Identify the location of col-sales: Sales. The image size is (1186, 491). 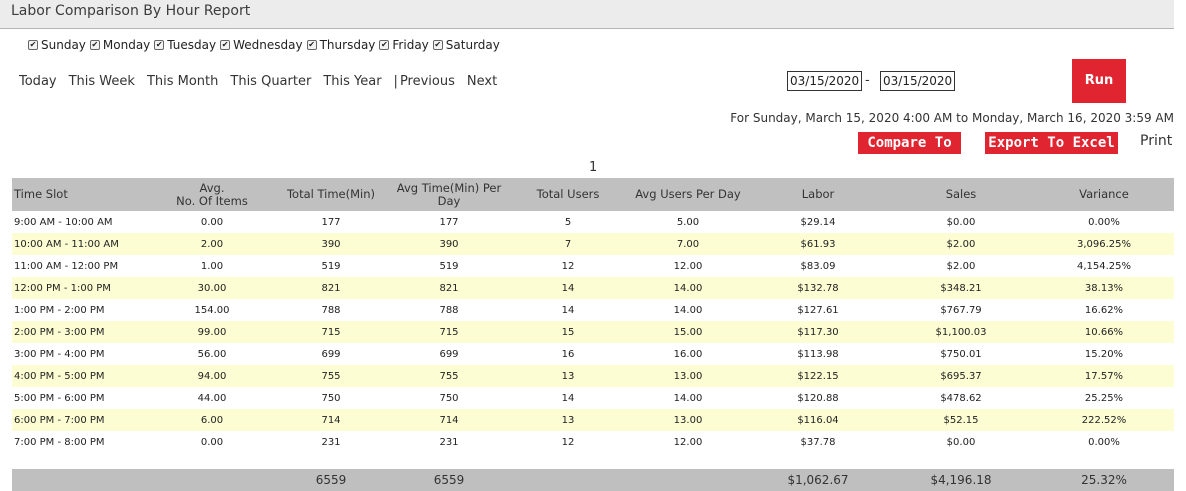
(961, 194).